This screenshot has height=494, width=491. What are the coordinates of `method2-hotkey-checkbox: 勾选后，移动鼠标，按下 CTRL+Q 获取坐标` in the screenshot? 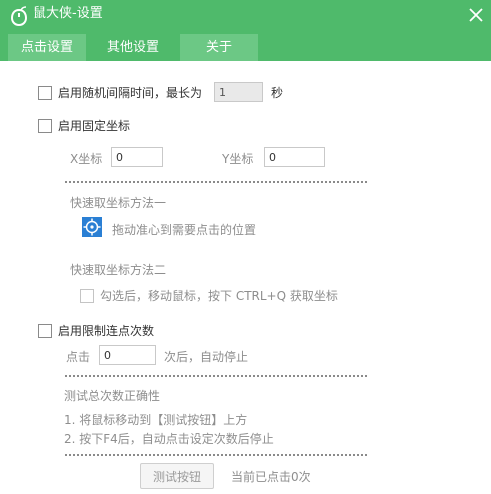 It's located at (215, 297).